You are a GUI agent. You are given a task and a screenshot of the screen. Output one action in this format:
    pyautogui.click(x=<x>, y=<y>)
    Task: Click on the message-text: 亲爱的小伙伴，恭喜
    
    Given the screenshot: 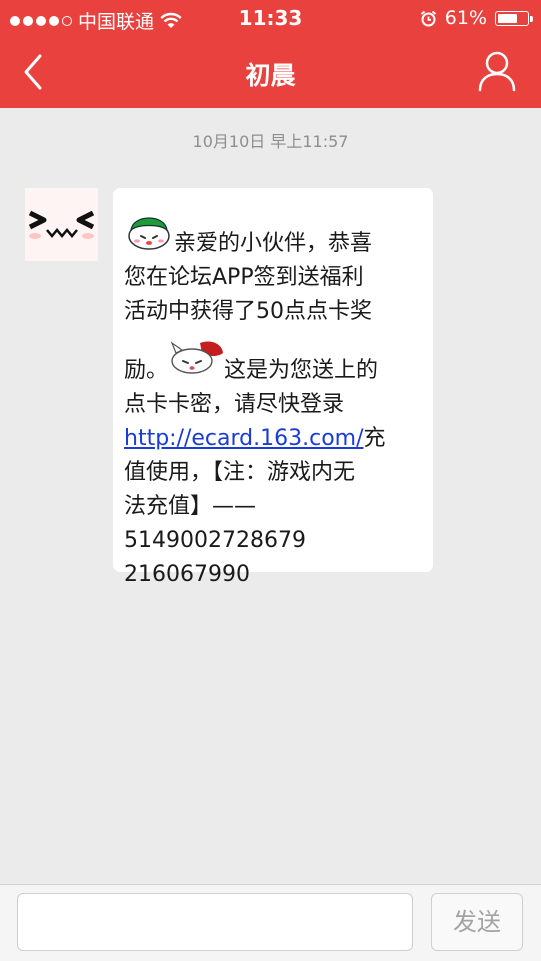 What is the action you would take?
    pyautogui.click(x=273, y=243)
    